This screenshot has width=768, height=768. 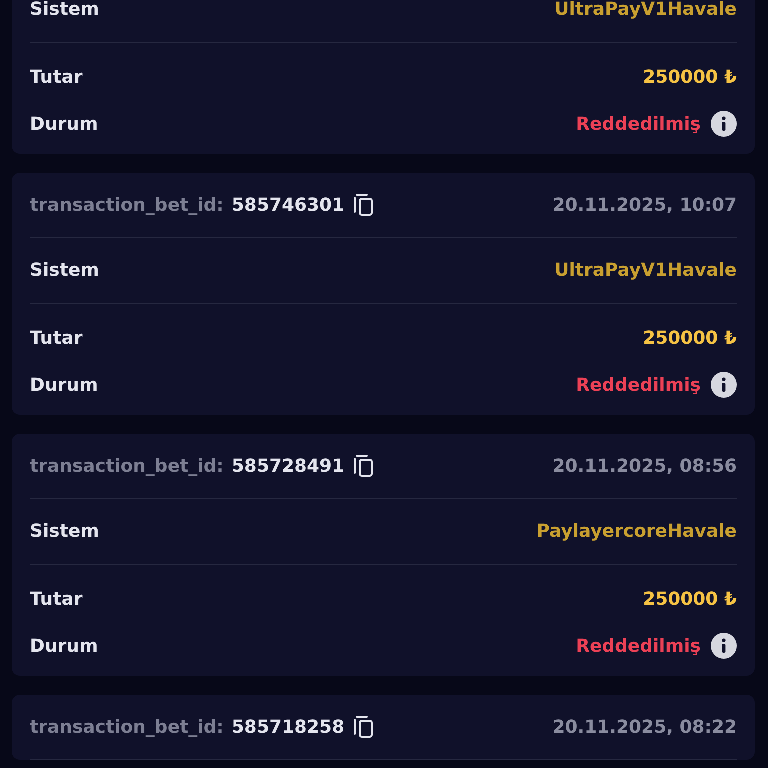 What do you see at coordinates (636, 531) in the screenshot?
I see `system-value: PaylayercoreHavale` at bounding box center [636, 531].